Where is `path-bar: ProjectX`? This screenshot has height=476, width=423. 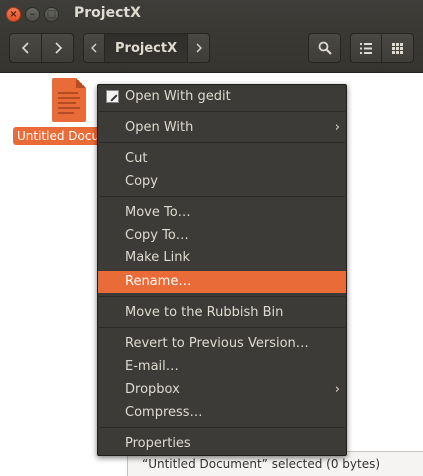 path-bar: ProjectX is located at coordinates (147, 48).